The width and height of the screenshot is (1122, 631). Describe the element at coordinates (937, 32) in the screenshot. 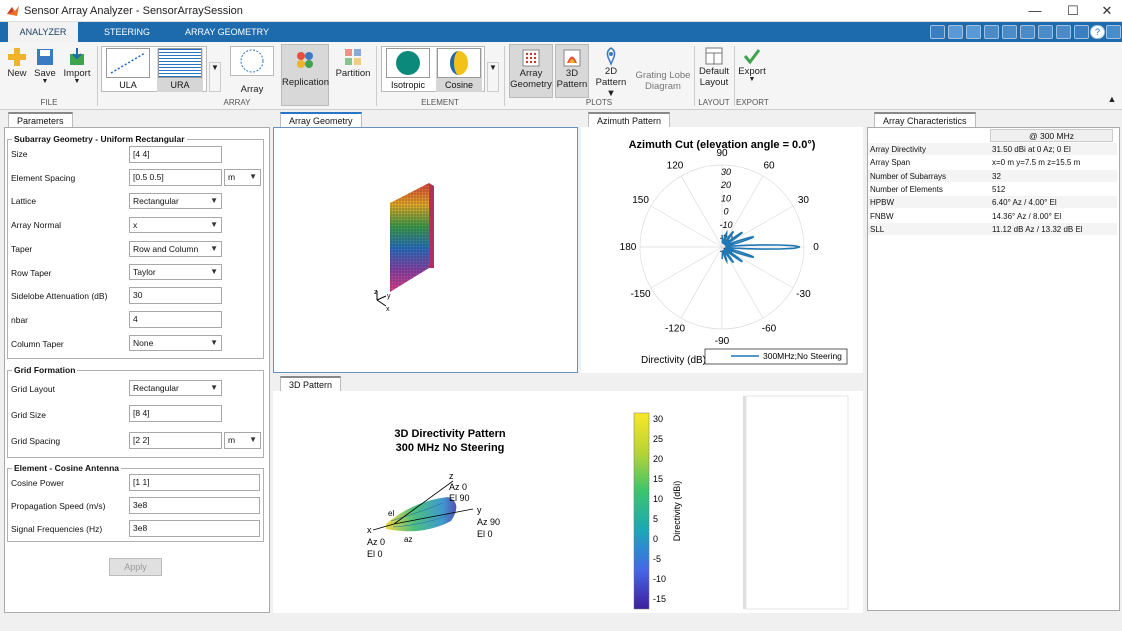

I see `qat-layout-icon` at that location.